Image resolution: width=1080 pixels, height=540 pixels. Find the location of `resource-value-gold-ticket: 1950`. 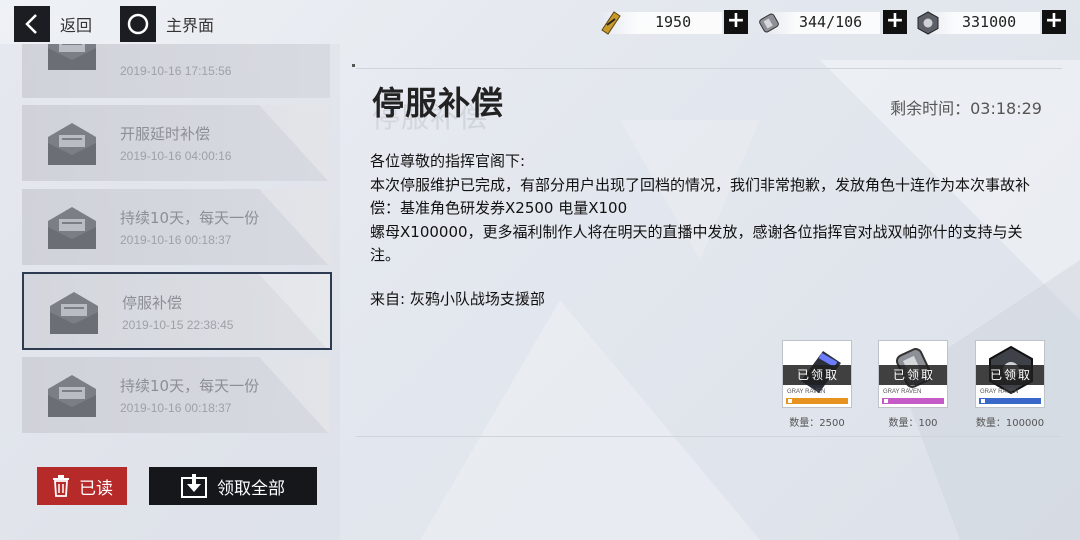

resource-value-gold-ticket: 1950 is located at coordinates (673, 22).